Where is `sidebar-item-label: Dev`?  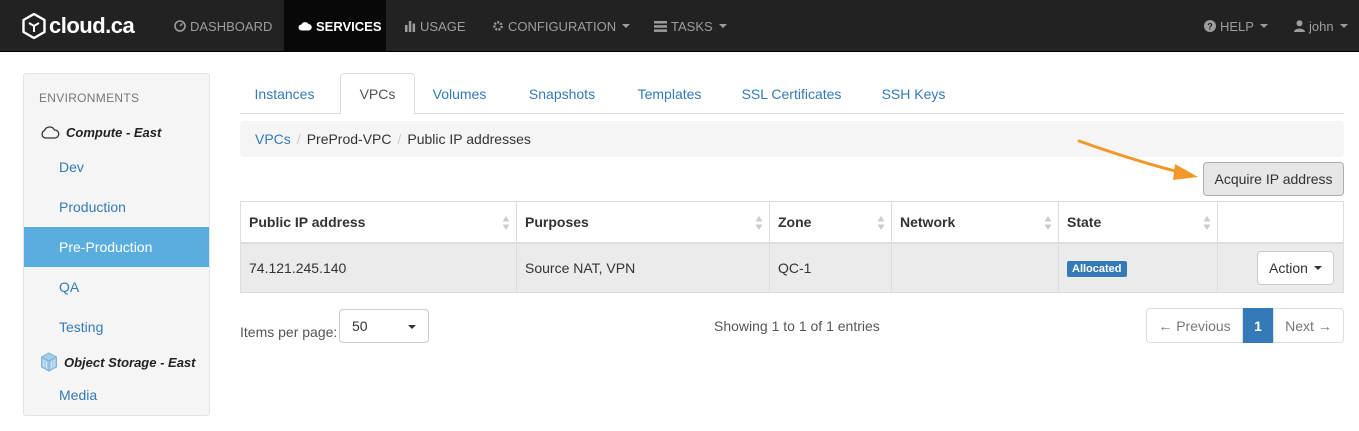
sidebar-item-label: Dev is located at coordinates (71, 167).